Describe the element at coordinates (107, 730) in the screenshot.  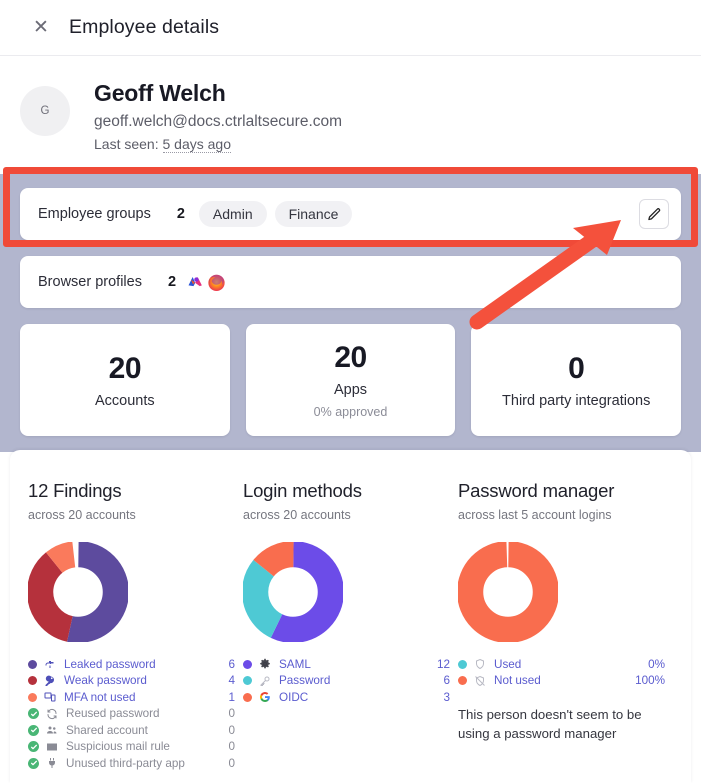
I see `legend-label: Shared account` at that location.